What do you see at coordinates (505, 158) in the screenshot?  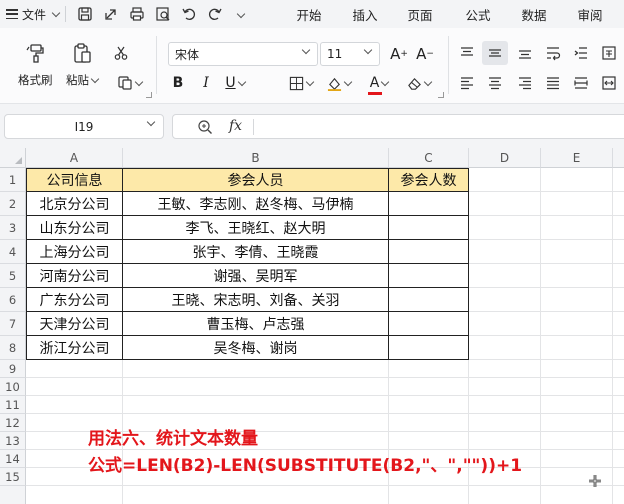 I see `column-header-d: D` at bounding box center [505, 158].